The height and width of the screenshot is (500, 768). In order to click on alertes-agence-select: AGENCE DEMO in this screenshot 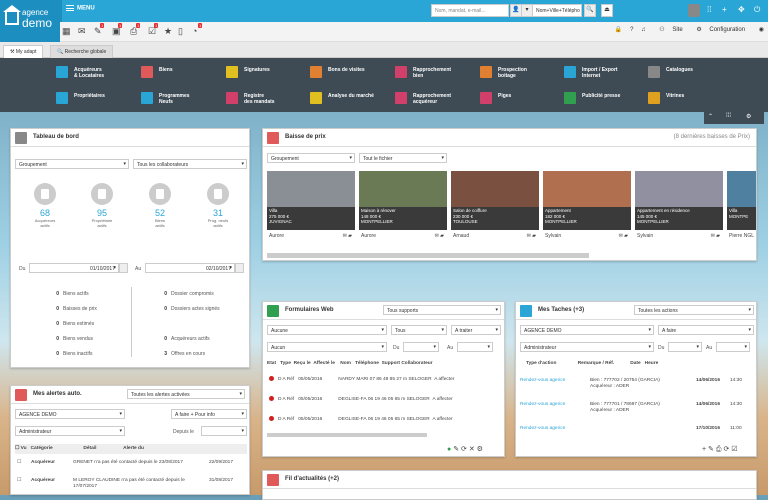, I will do `click(70, 414)`.